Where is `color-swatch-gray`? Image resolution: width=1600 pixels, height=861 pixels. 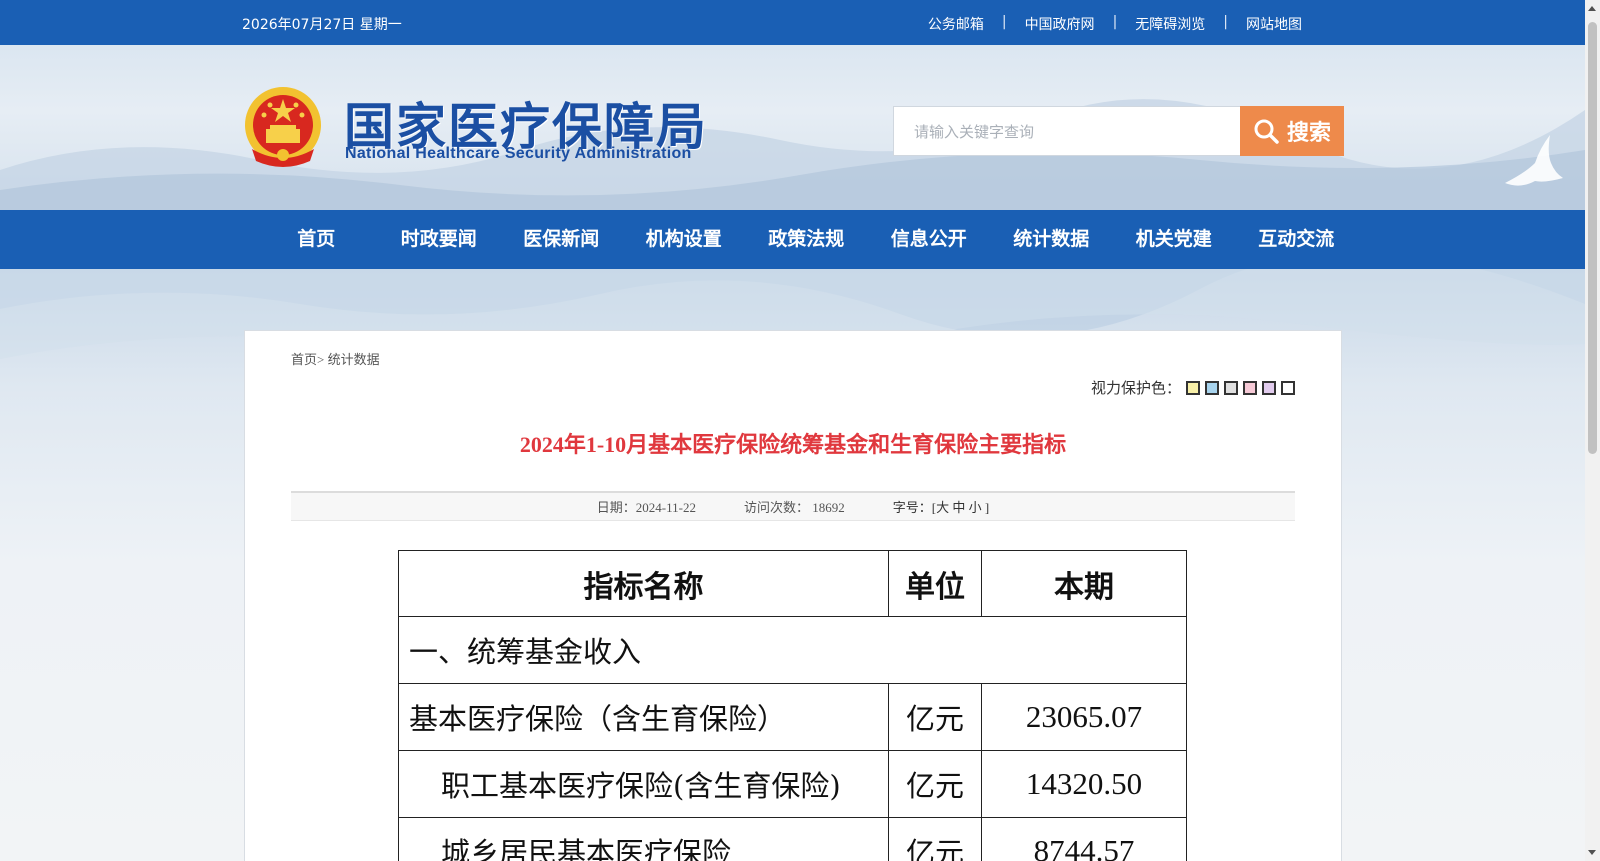
color-swatch-gray is located at coordinates (1231, 387).